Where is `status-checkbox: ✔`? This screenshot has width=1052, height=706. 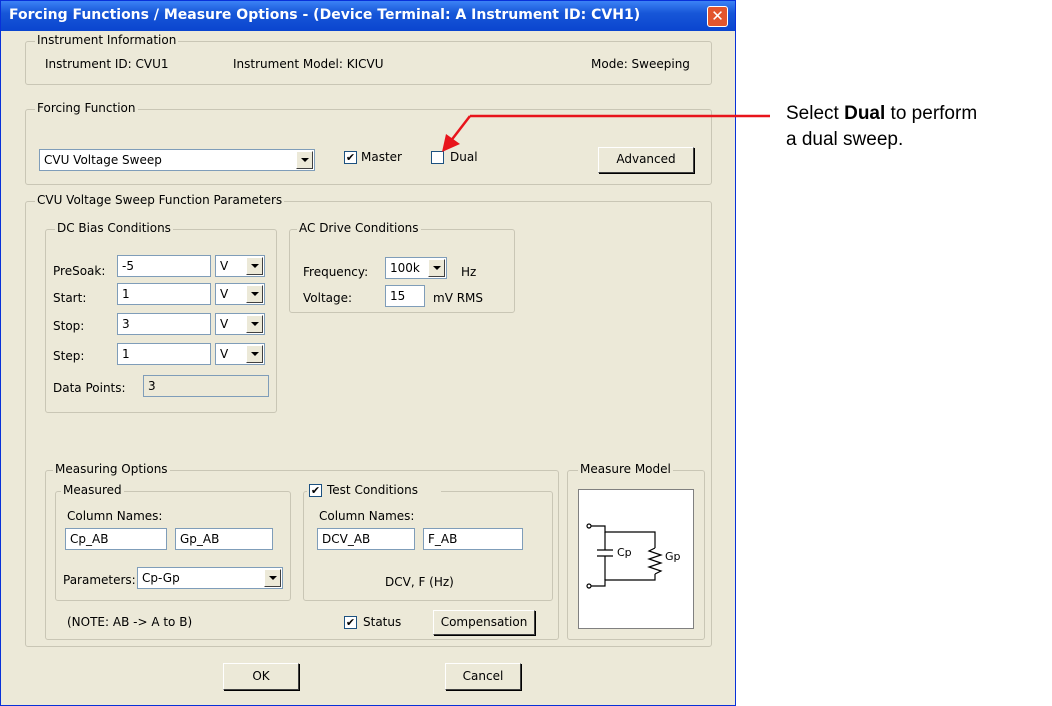 status-checkbox: ✔ is located at coordinates (350, 622).